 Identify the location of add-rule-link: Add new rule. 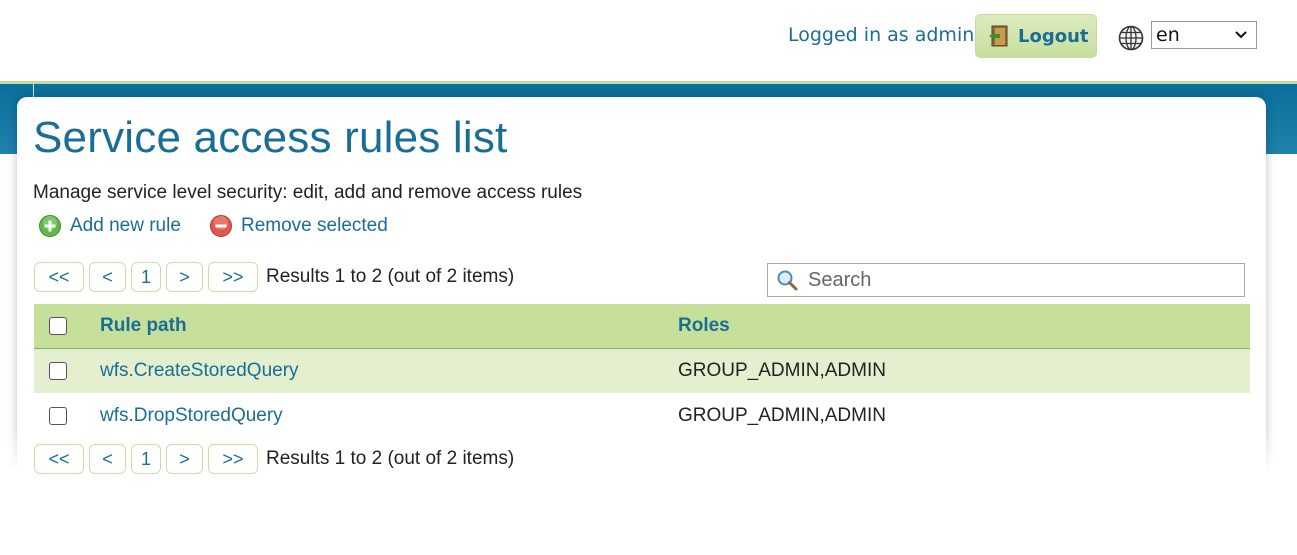
(109, 226).